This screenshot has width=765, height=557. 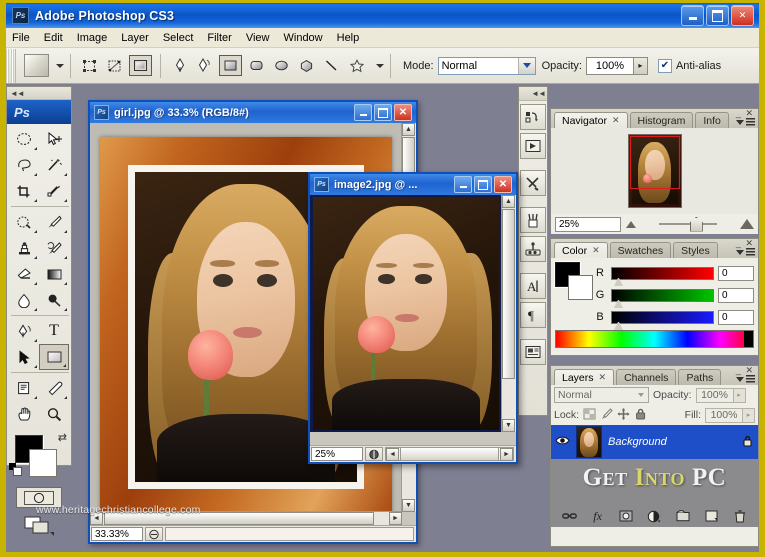 I want to click on paragraph-icon: ¶, so click(x=533, y=315).